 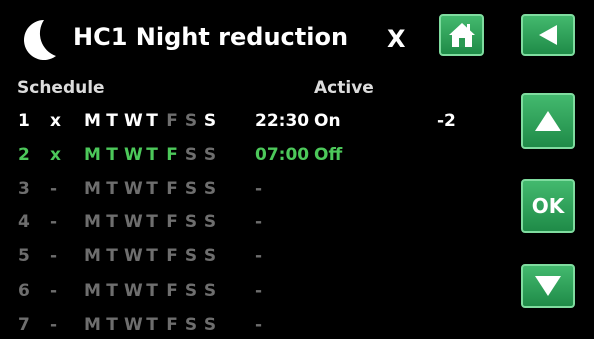 What do you see at coordinates (24, 325) in the screenshot?
I see `schedule-number: 7` at bounding box center [24, 325].